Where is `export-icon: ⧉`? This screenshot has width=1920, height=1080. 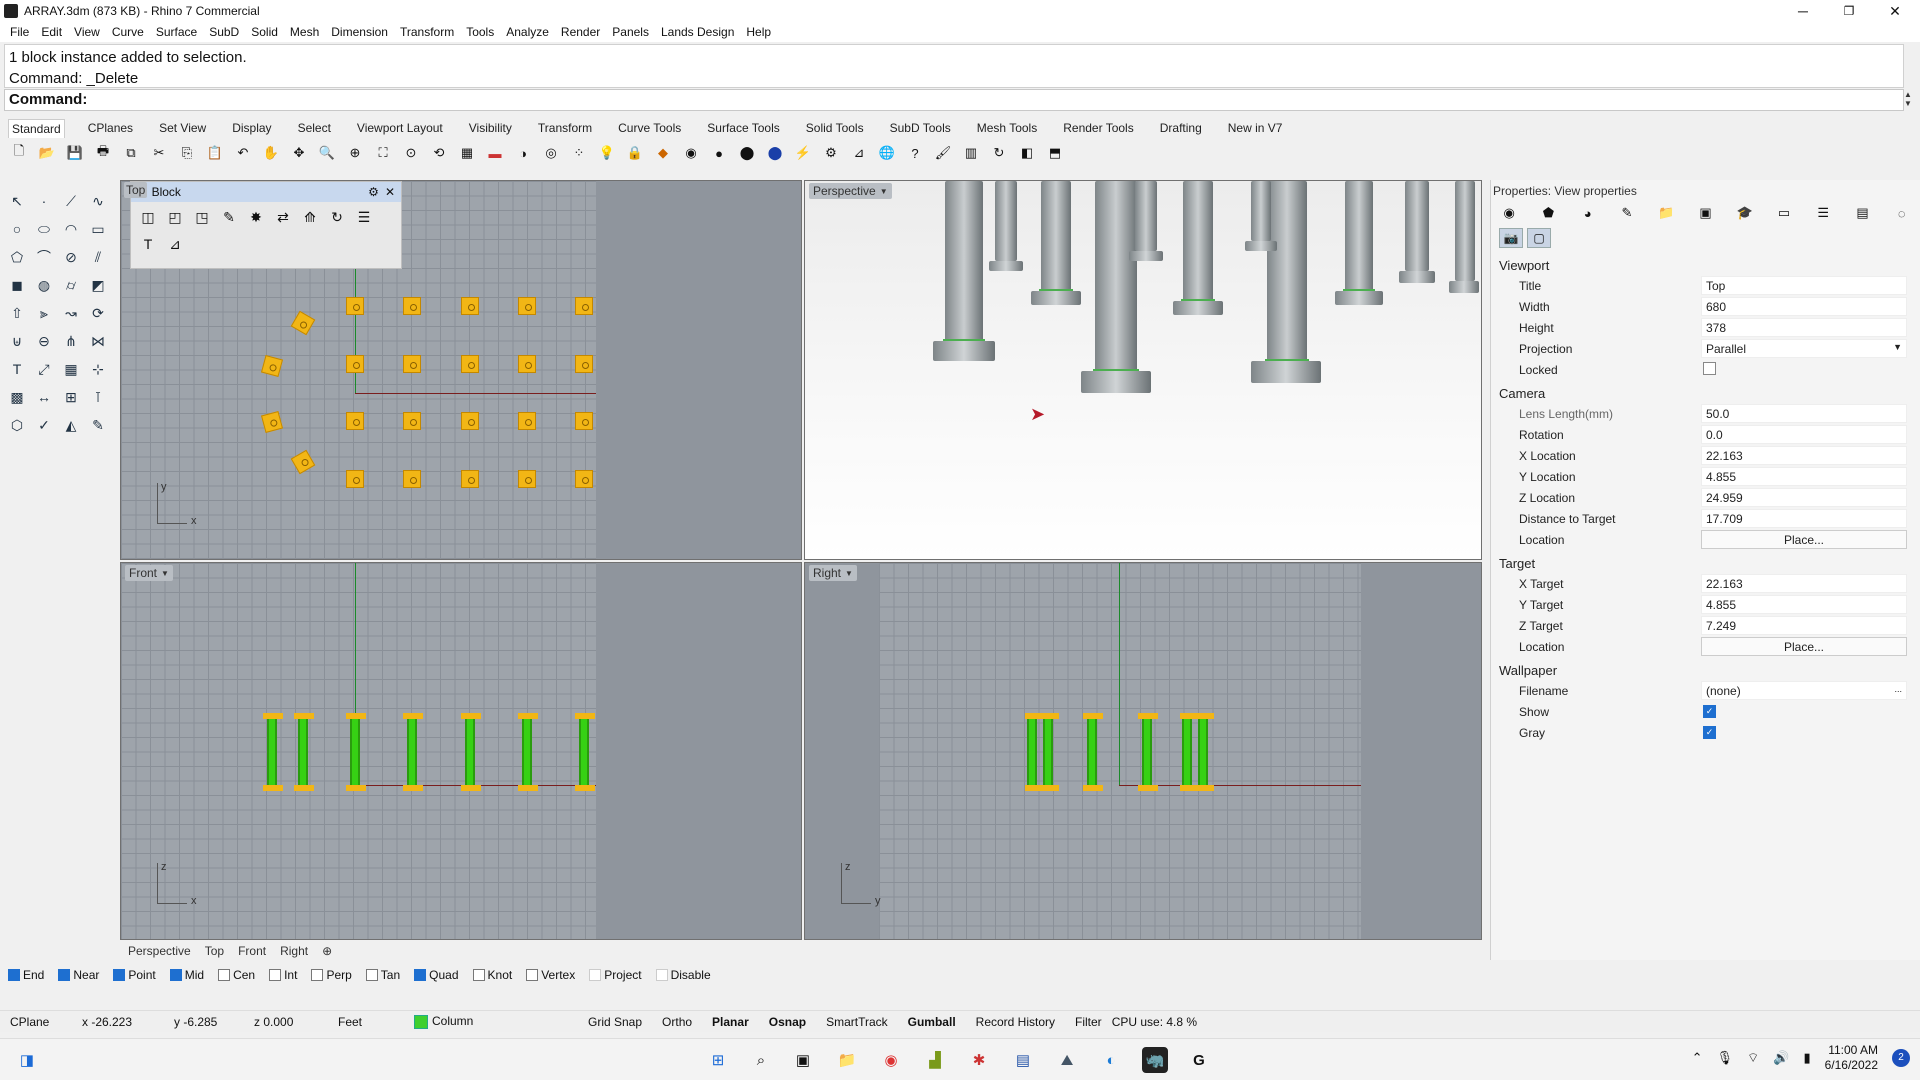
export-icon: ⧉ is located at coordinates (131, 153).